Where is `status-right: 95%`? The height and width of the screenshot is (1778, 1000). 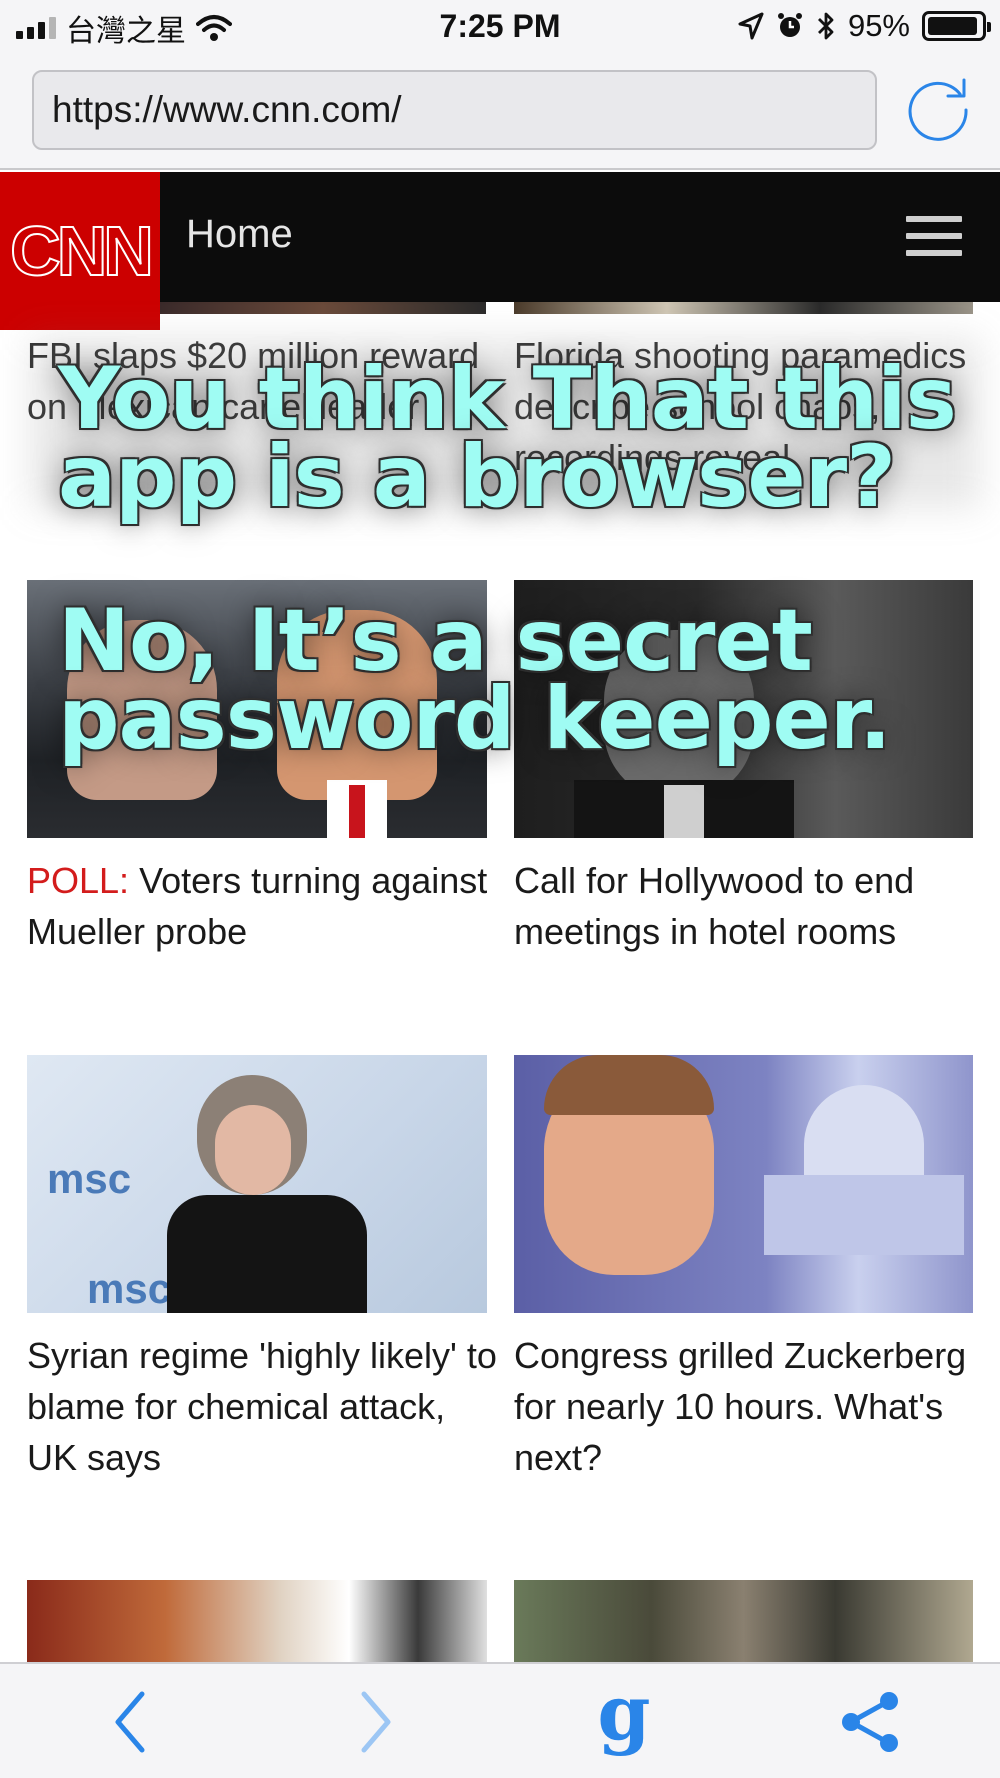 status-right: 95% is located at coordinates (864, 26).